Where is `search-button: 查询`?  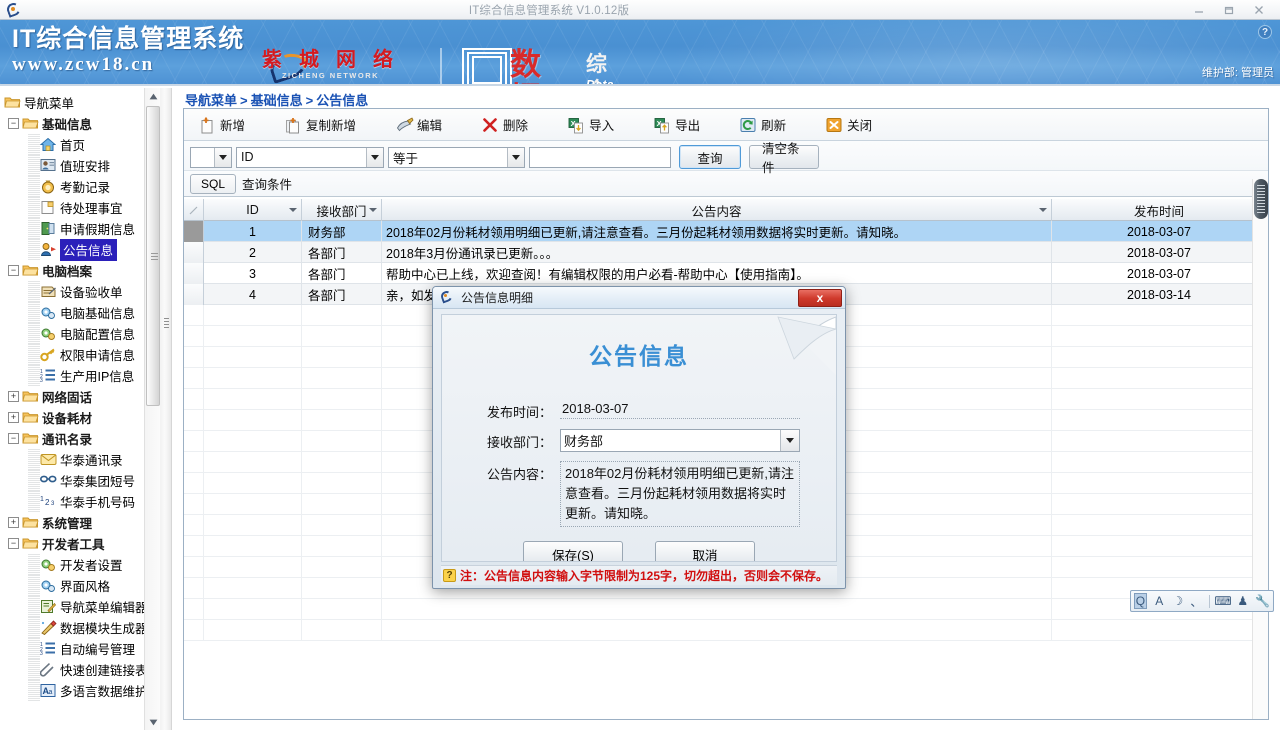
search-button: 查询 is located at coordinates (710, 157).